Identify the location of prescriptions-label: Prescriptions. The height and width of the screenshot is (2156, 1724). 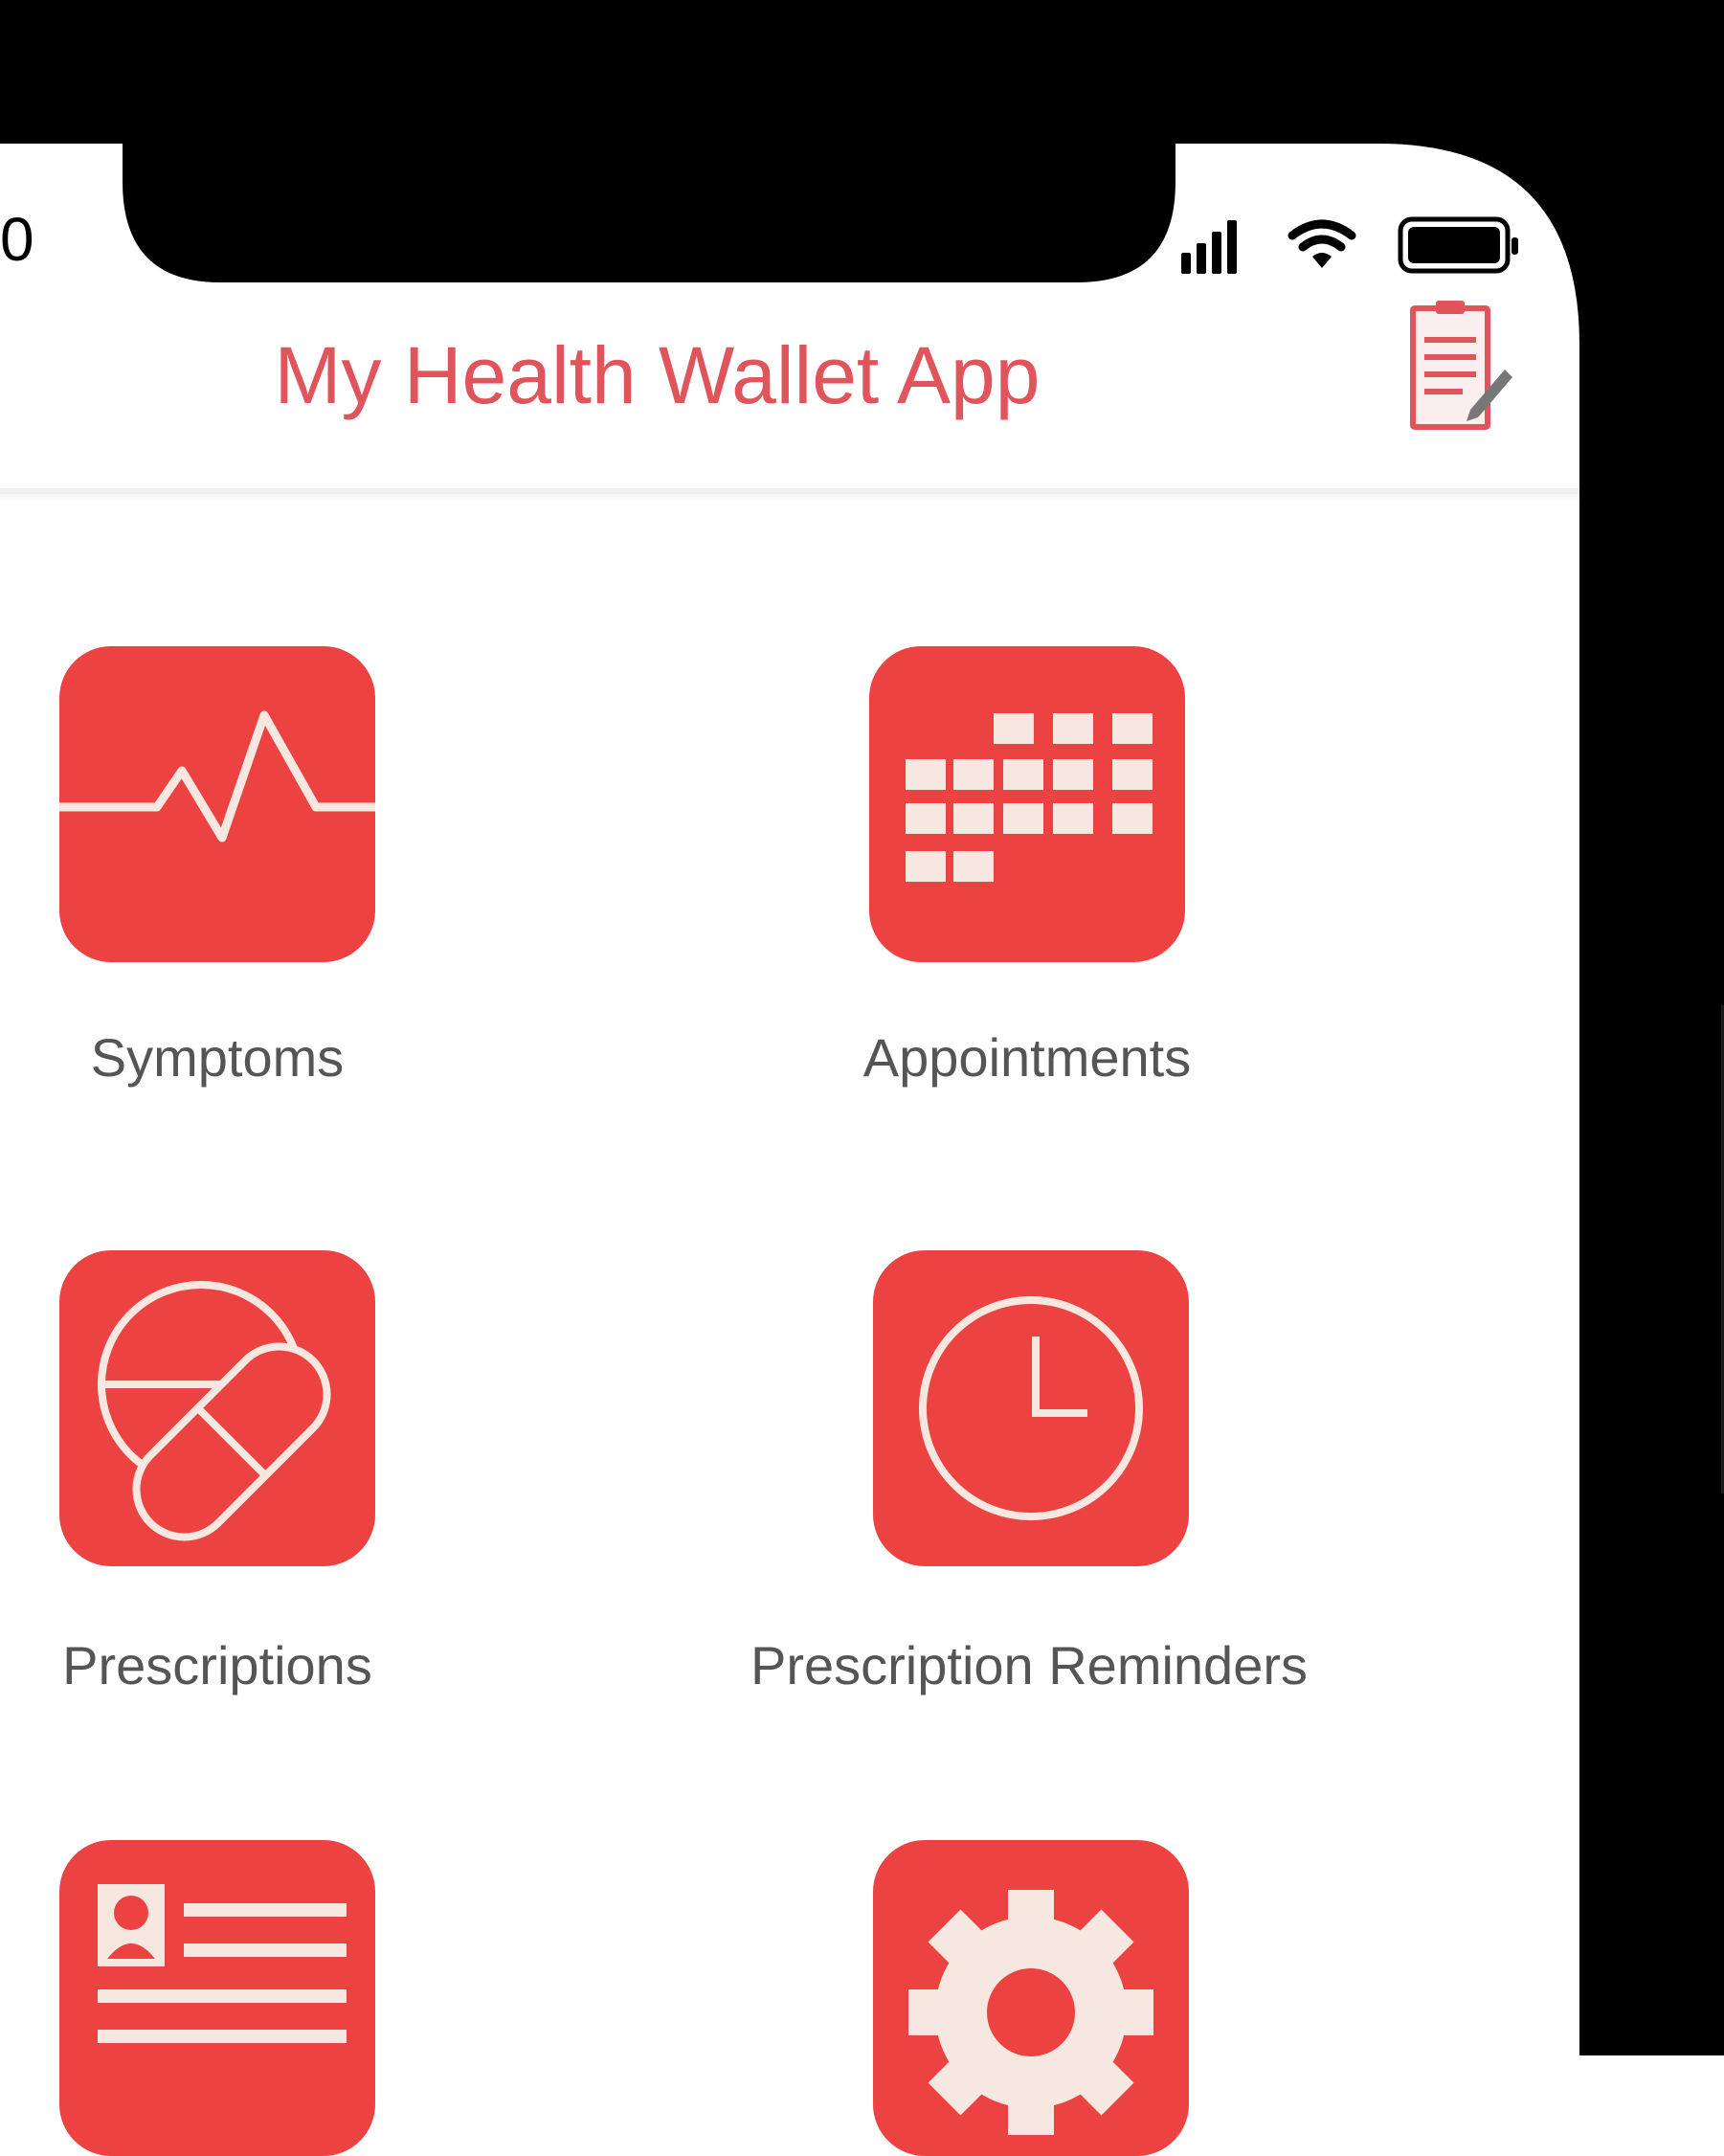
(217, 1666).